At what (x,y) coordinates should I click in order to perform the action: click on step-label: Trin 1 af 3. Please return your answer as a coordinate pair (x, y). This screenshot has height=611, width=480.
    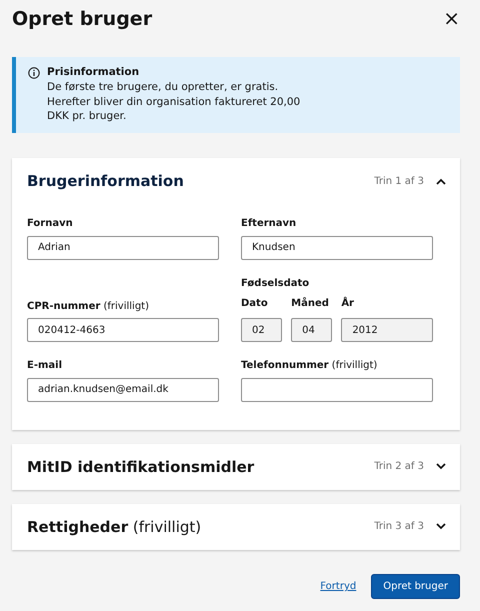
    Looking at the image, I should click on (399, 181).